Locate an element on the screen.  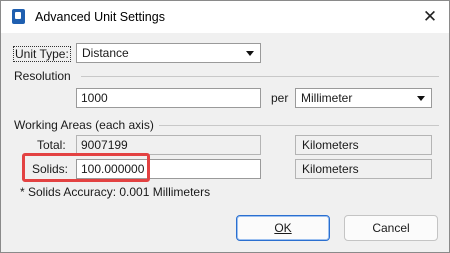
solids-accuracy-note: * Solids Accuracy: 0.001 Millimeters is located at coordinates (115, 192).